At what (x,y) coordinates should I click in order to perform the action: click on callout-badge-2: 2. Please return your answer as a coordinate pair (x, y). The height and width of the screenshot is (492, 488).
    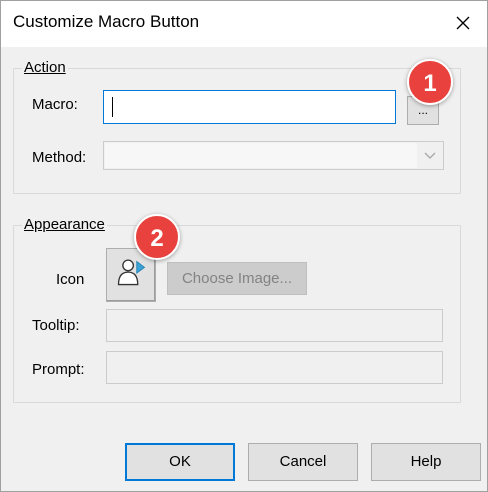
    Looking at the image, I should click on (157, 237).